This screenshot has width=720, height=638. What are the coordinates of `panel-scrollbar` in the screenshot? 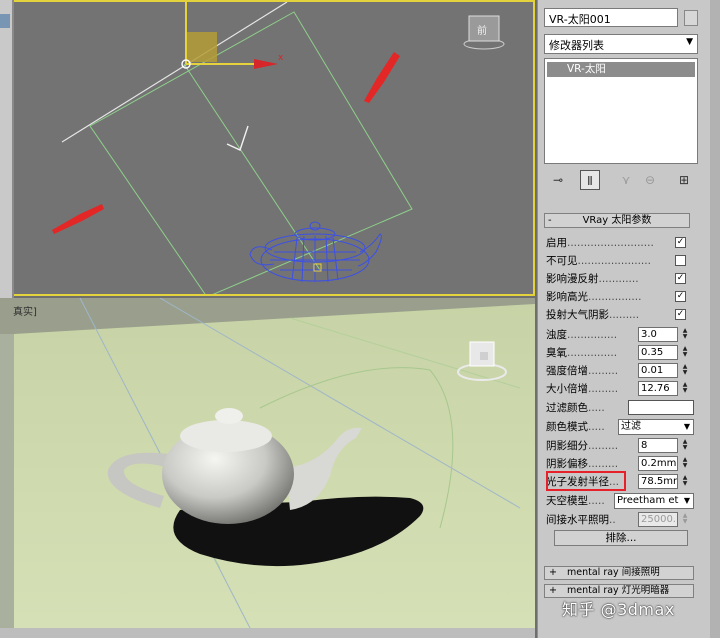 It's located at (715, 319).